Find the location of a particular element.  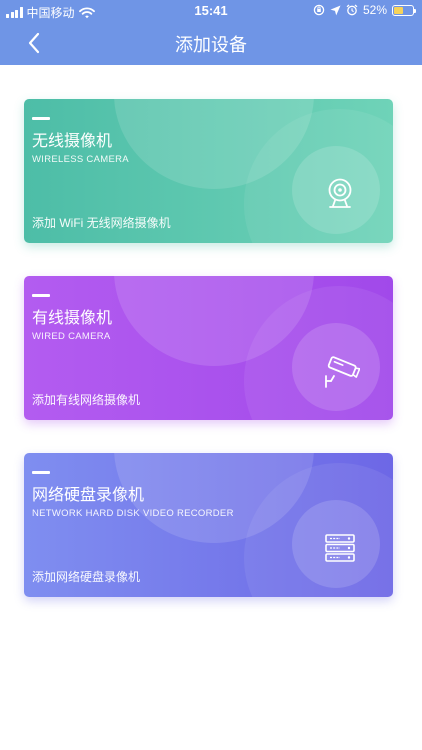

battery-percent: 52% is located at coordinates (374, 10).